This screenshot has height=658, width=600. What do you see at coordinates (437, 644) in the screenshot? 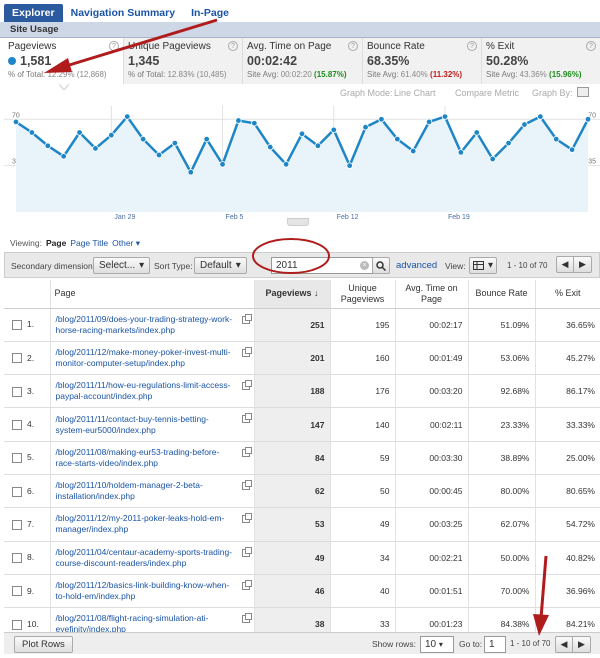
I see `show-rows-select: 10 ▾` at bounding box center [437, 644].